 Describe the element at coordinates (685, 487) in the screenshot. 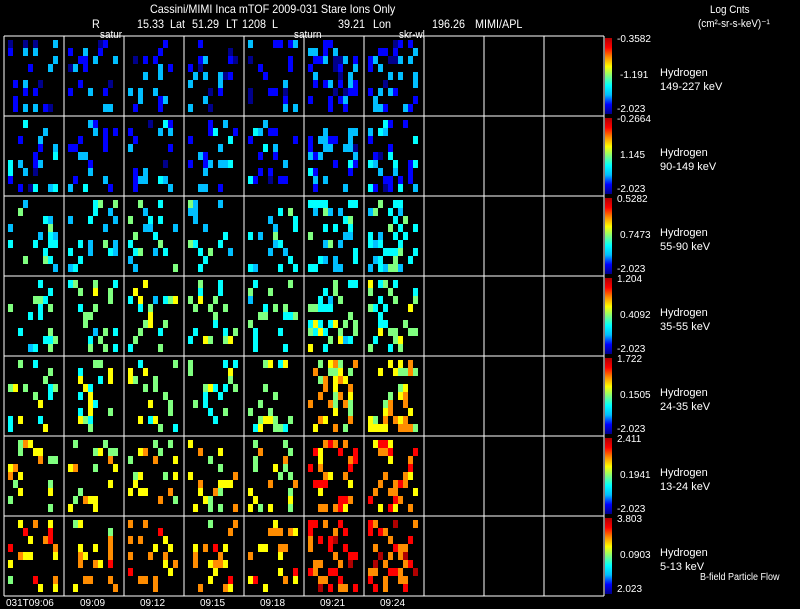

I see `energy-label: 13-24 keV` at that location.